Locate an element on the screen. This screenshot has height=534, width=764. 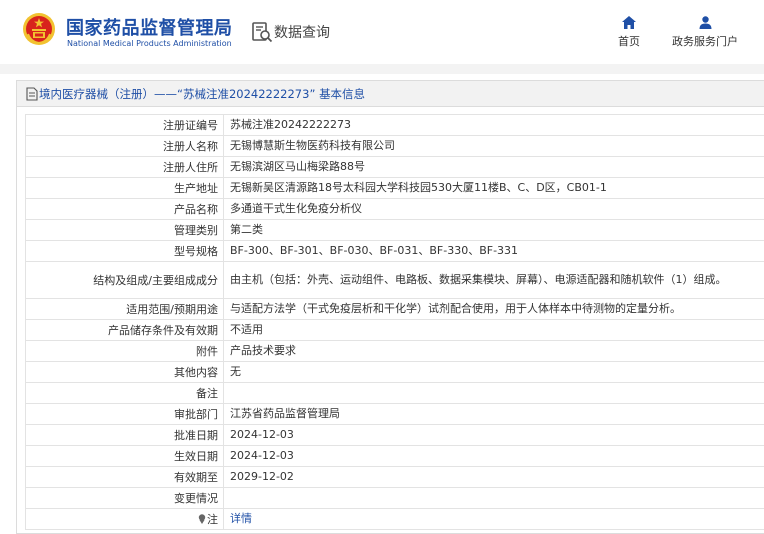
table-row: 产品名称 多通道干式生化免疫分析仪 is located at coordinates (394, 209).